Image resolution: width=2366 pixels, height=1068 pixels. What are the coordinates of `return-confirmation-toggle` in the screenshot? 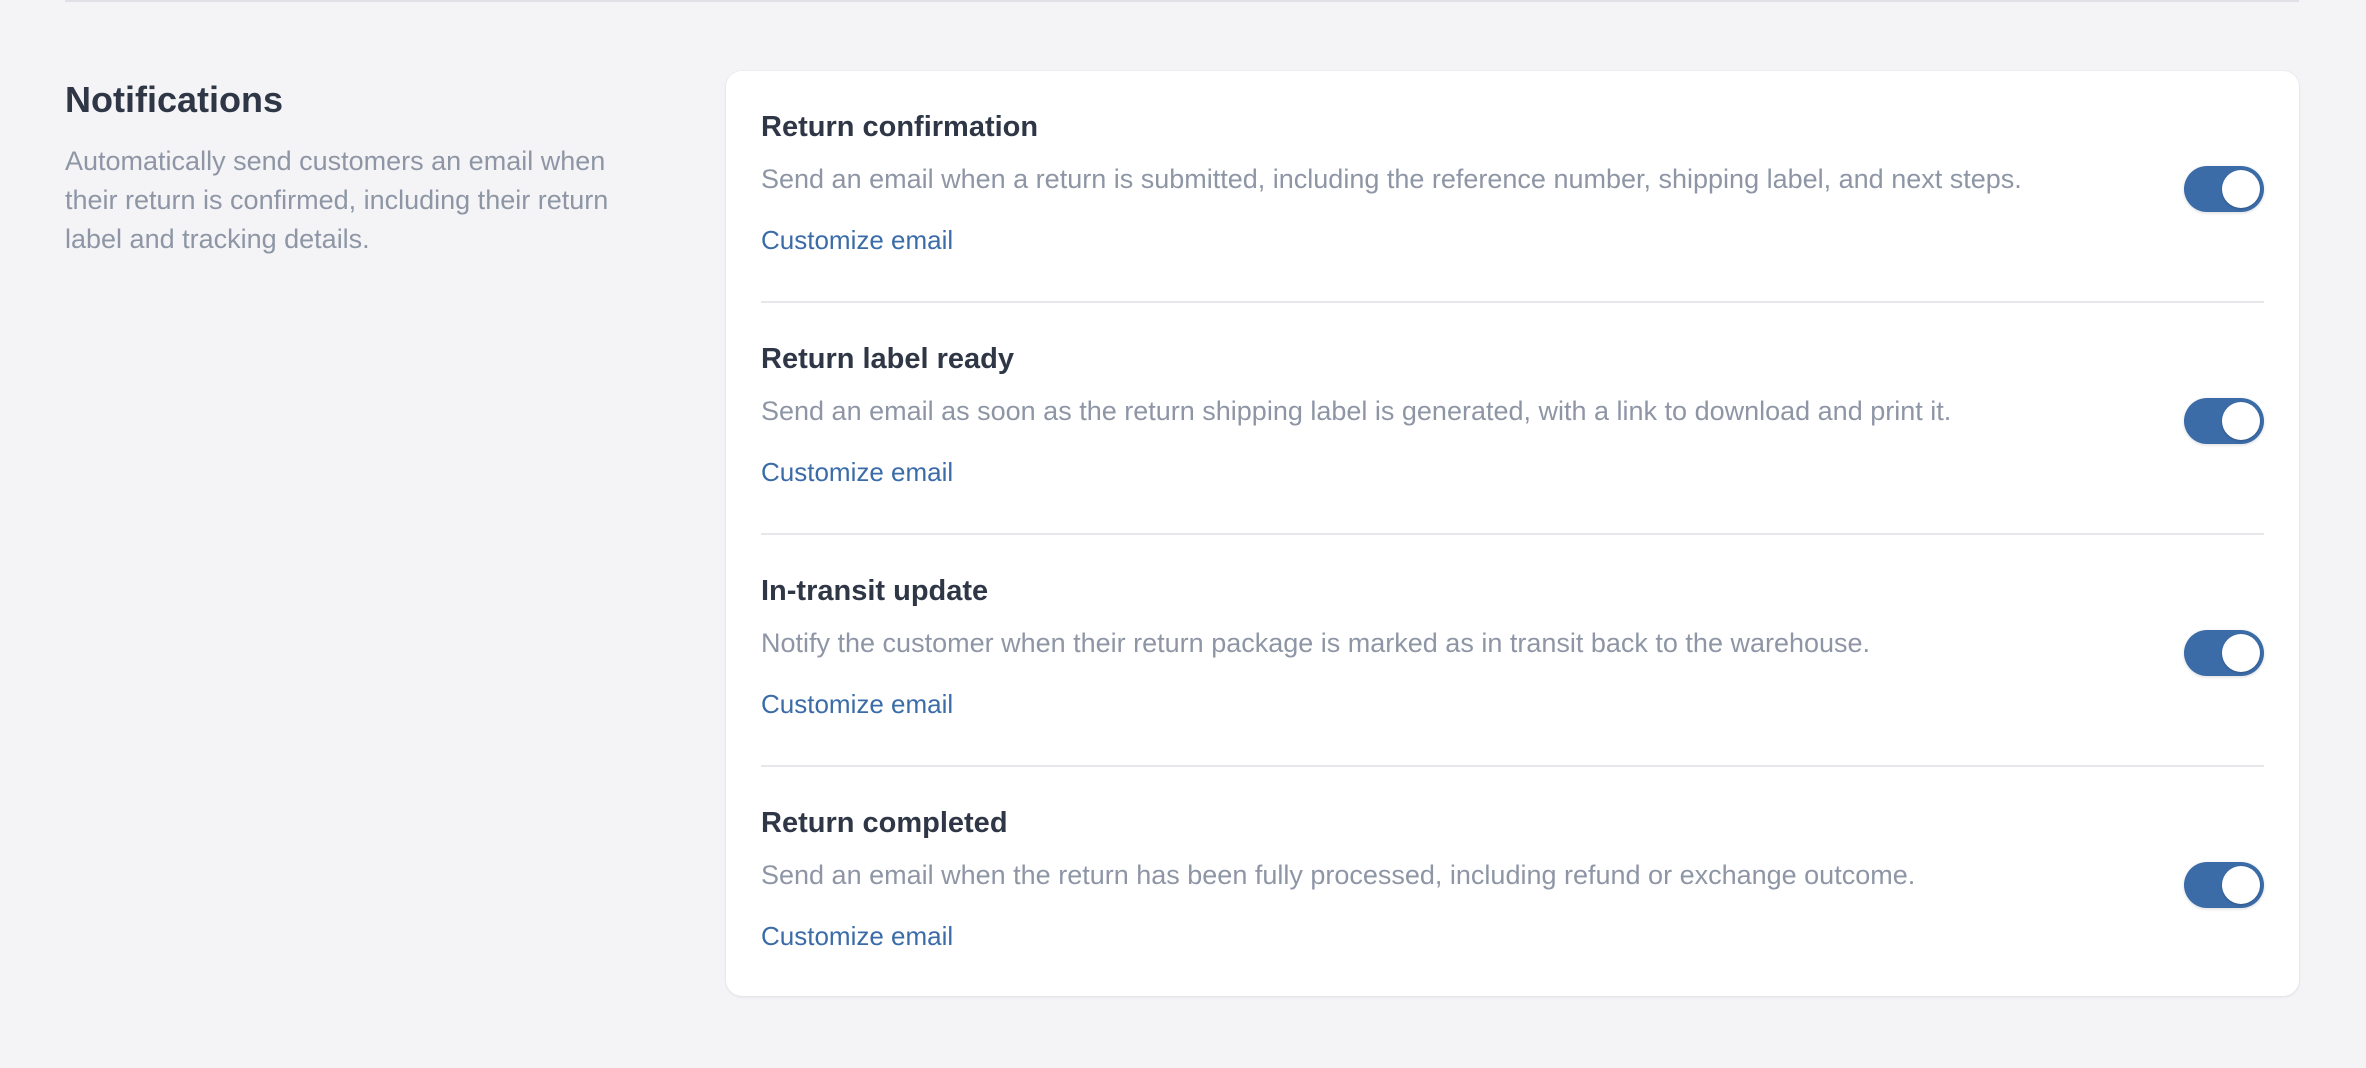 It's located at (2224, 189).